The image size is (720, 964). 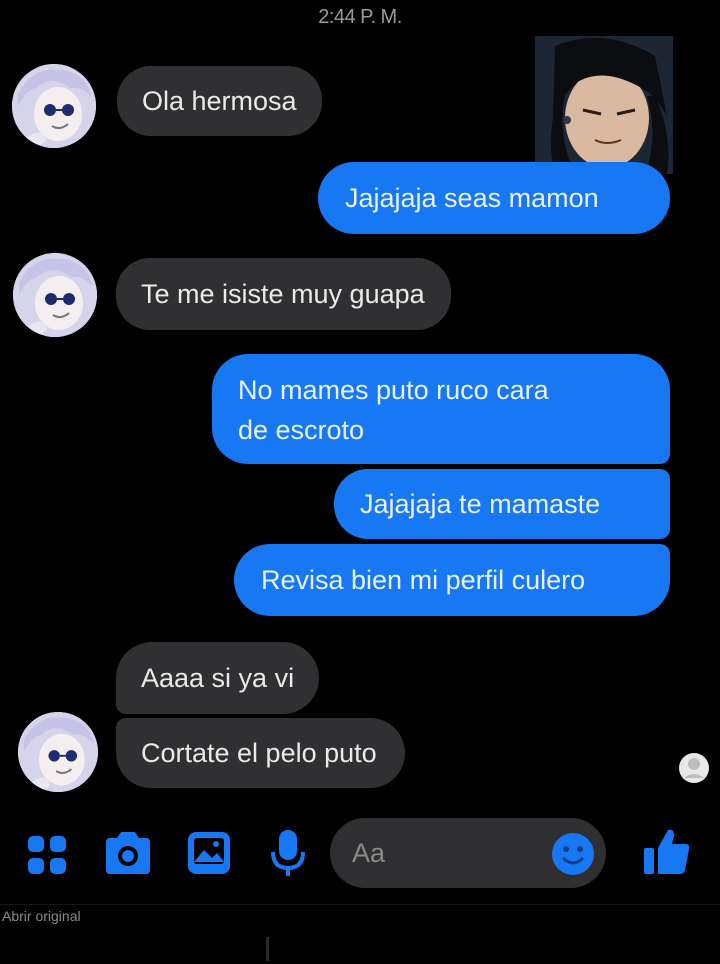 What do you see at coordinates (694, 770) in the screenshot?
I see `seen-avatar-icon` at bounding box center [694, 770].